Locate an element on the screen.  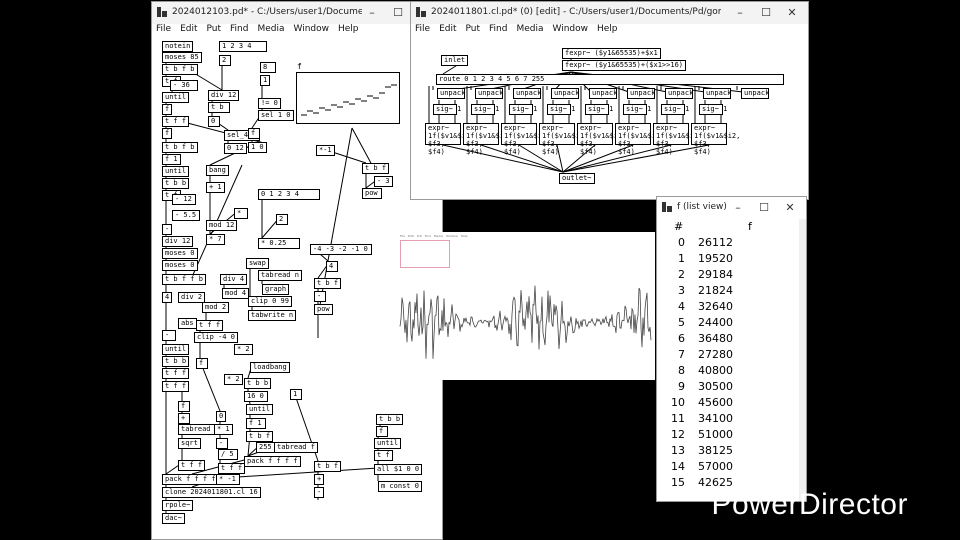
route-object: route 0 1 2 3 4 5 6 7 255 is located at coordinates (610, 79).